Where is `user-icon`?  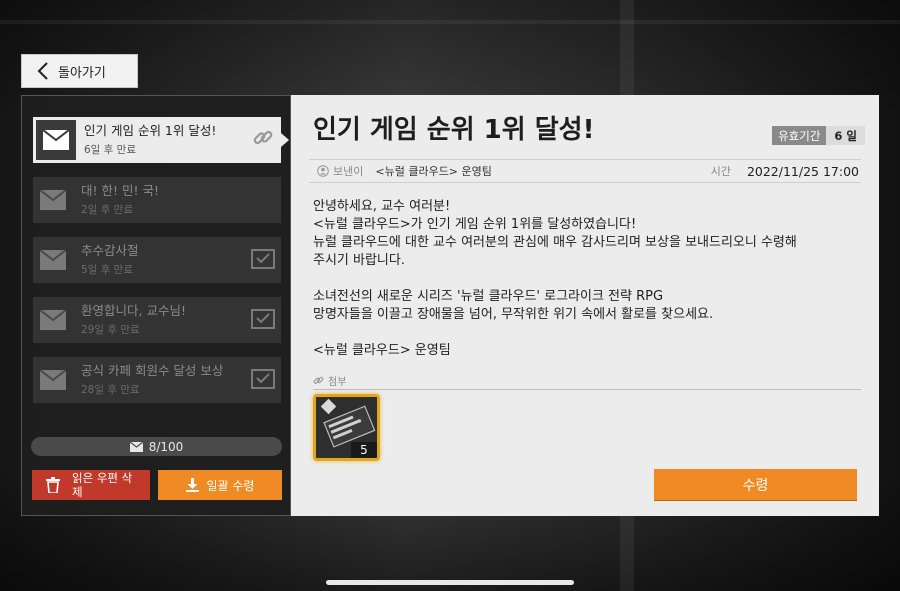
user-icon is located at coordinates (323, 171).